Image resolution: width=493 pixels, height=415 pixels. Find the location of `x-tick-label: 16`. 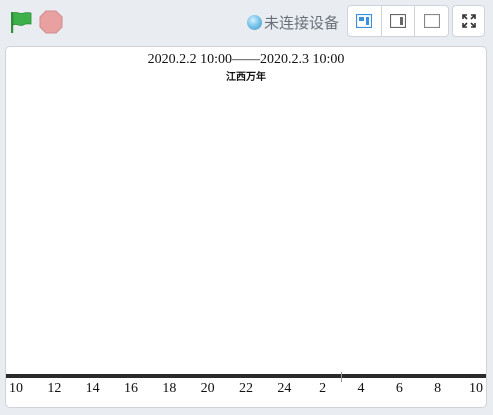

x-tick-label: 16 is located at coordinates (131, 388).